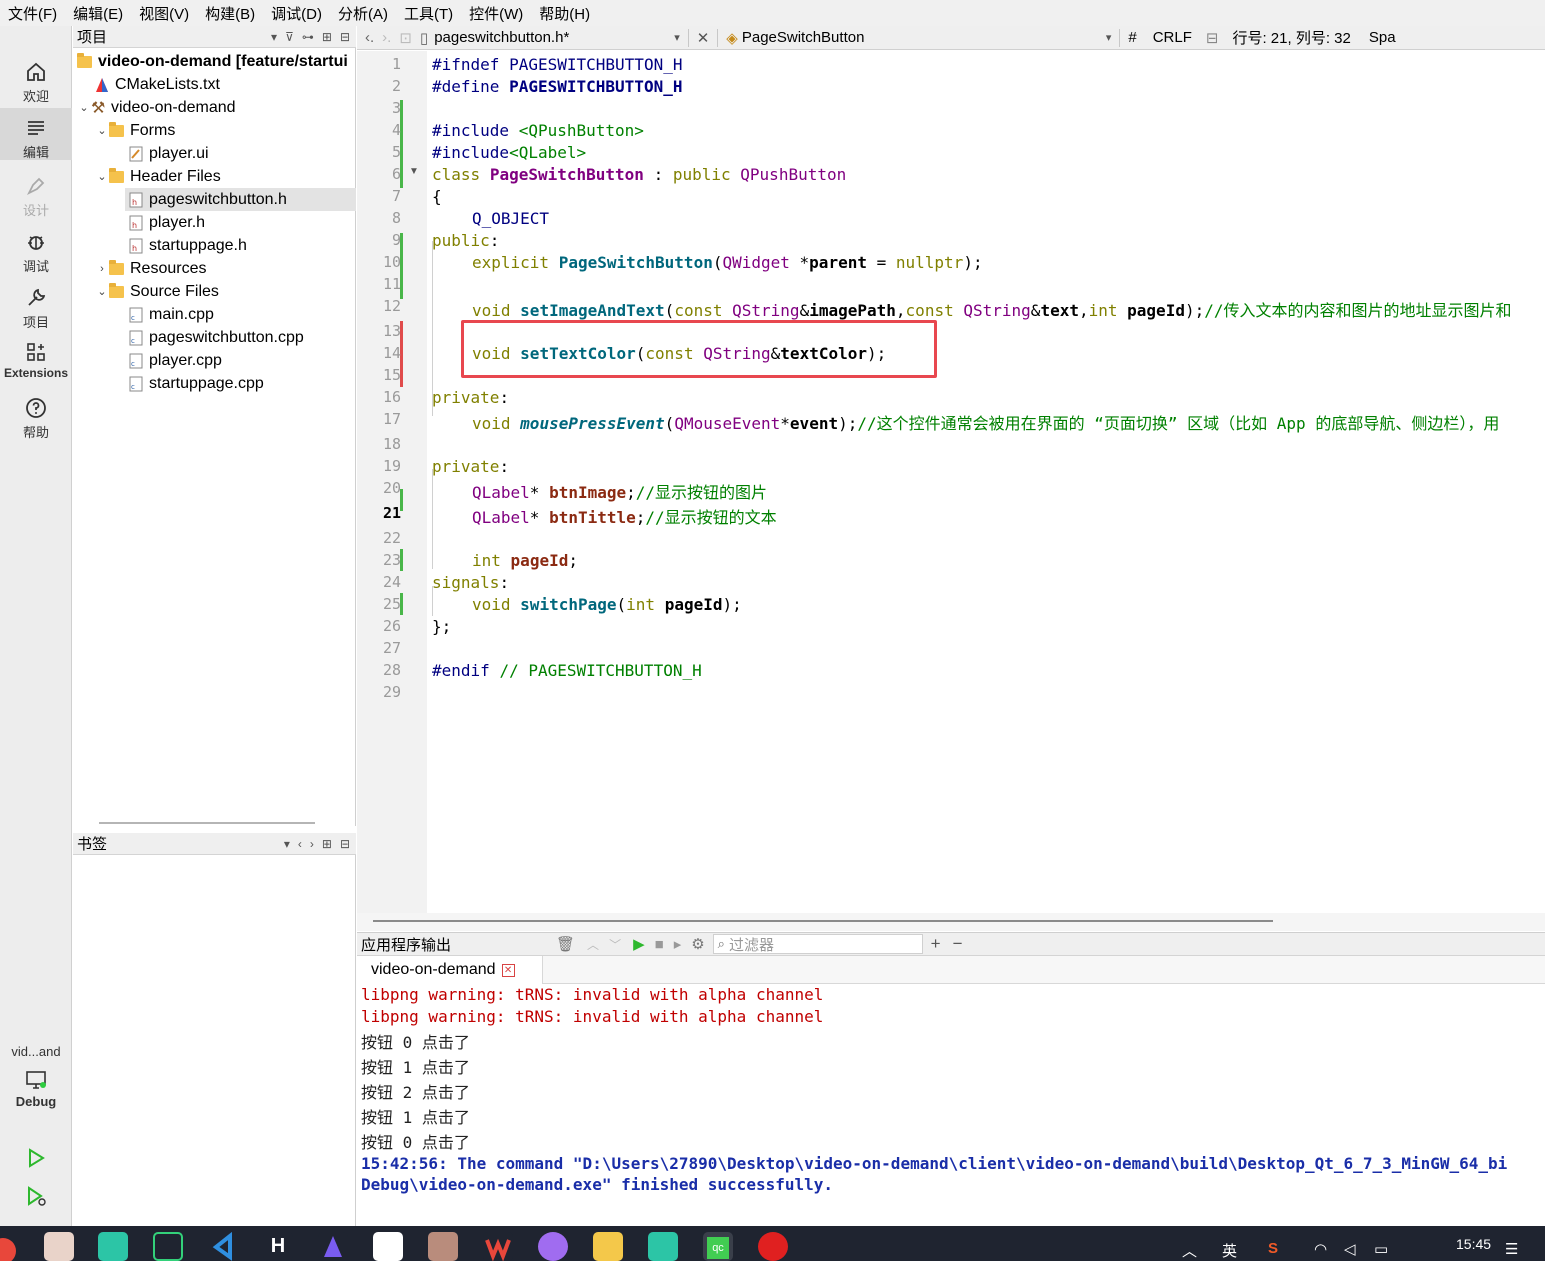  I want to click on fold-chevron-icon: ▼, so click(414, 171).